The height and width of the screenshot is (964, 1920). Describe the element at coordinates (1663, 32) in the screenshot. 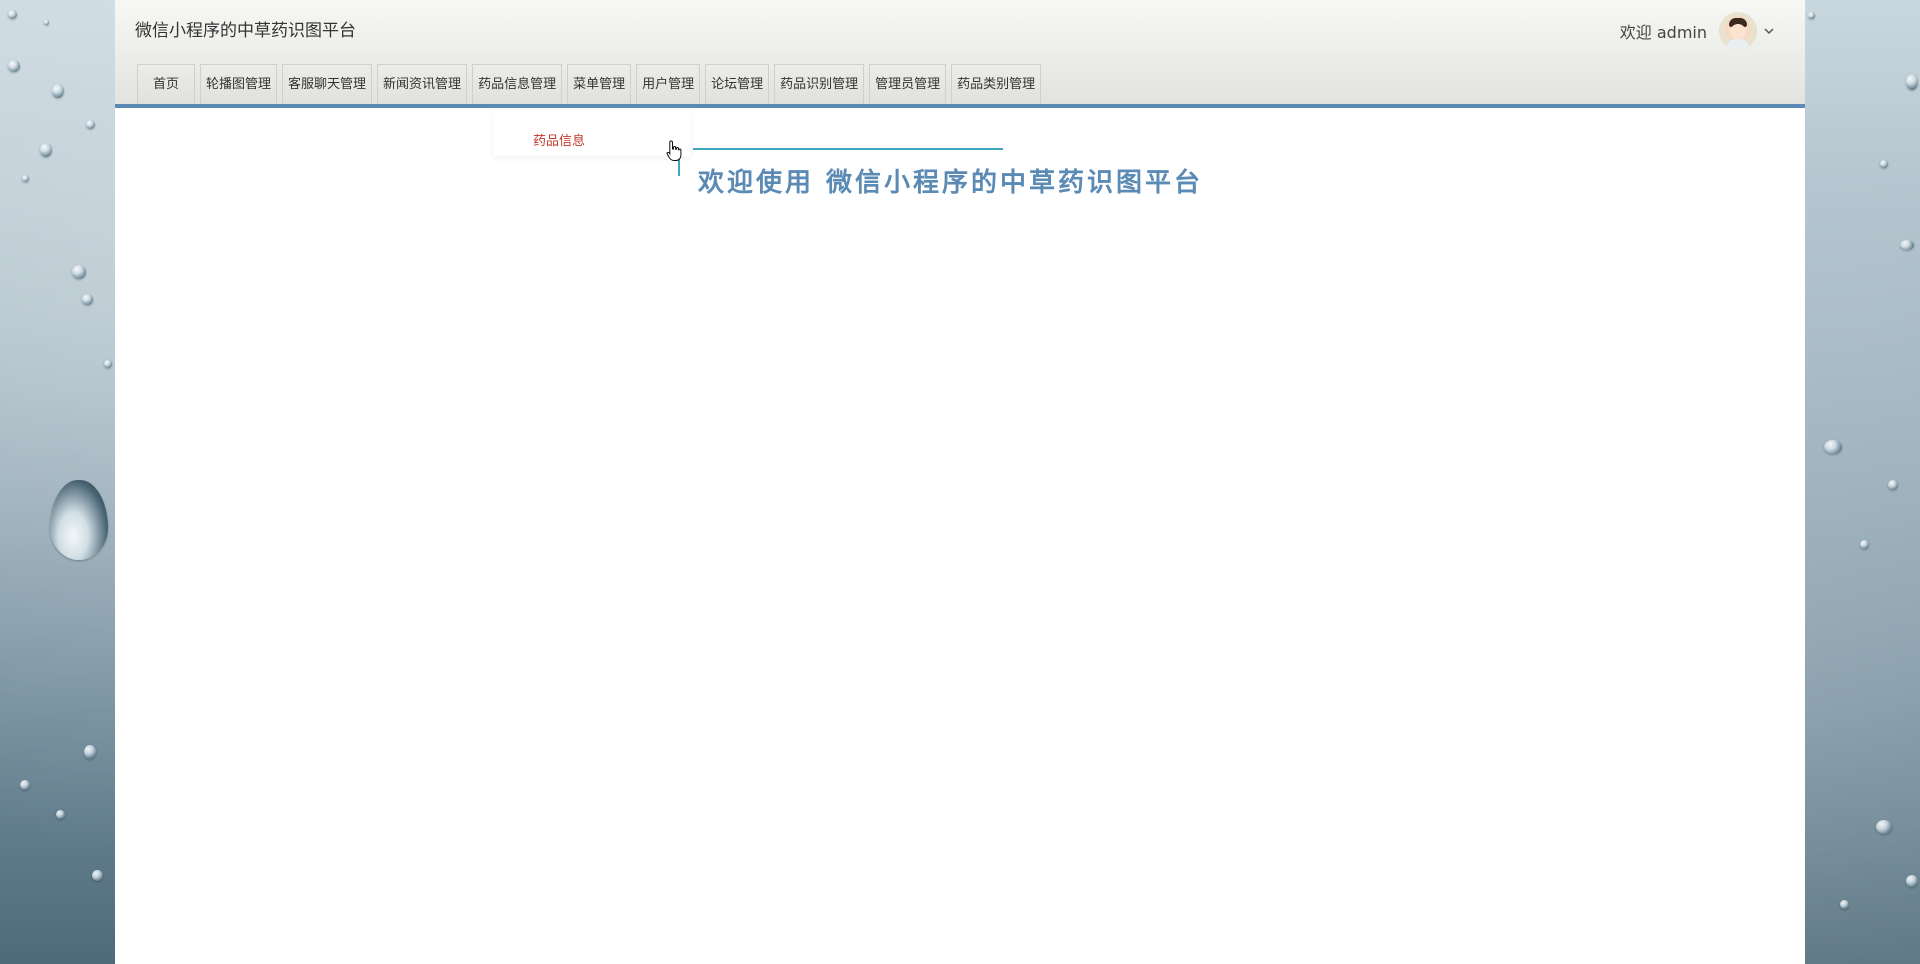

I see `user-greeting: 欢迎 admin` at that location.